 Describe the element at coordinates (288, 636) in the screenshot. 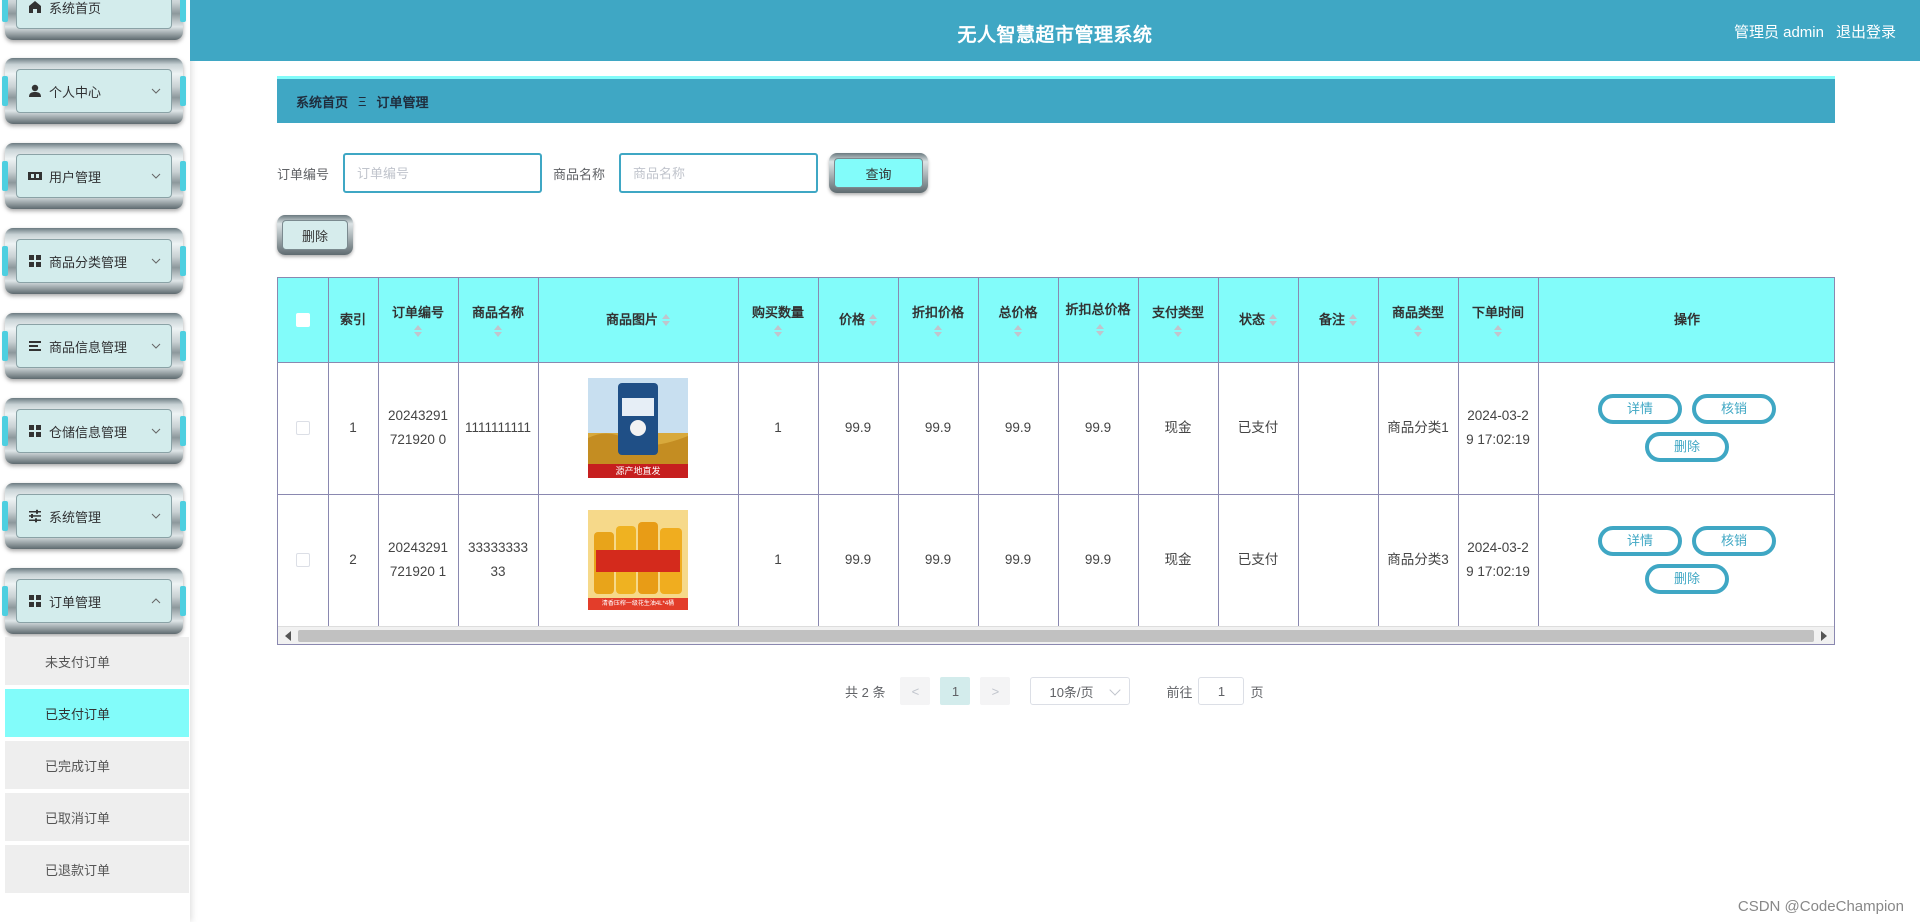

I see `scroll-left-icon` at that location.